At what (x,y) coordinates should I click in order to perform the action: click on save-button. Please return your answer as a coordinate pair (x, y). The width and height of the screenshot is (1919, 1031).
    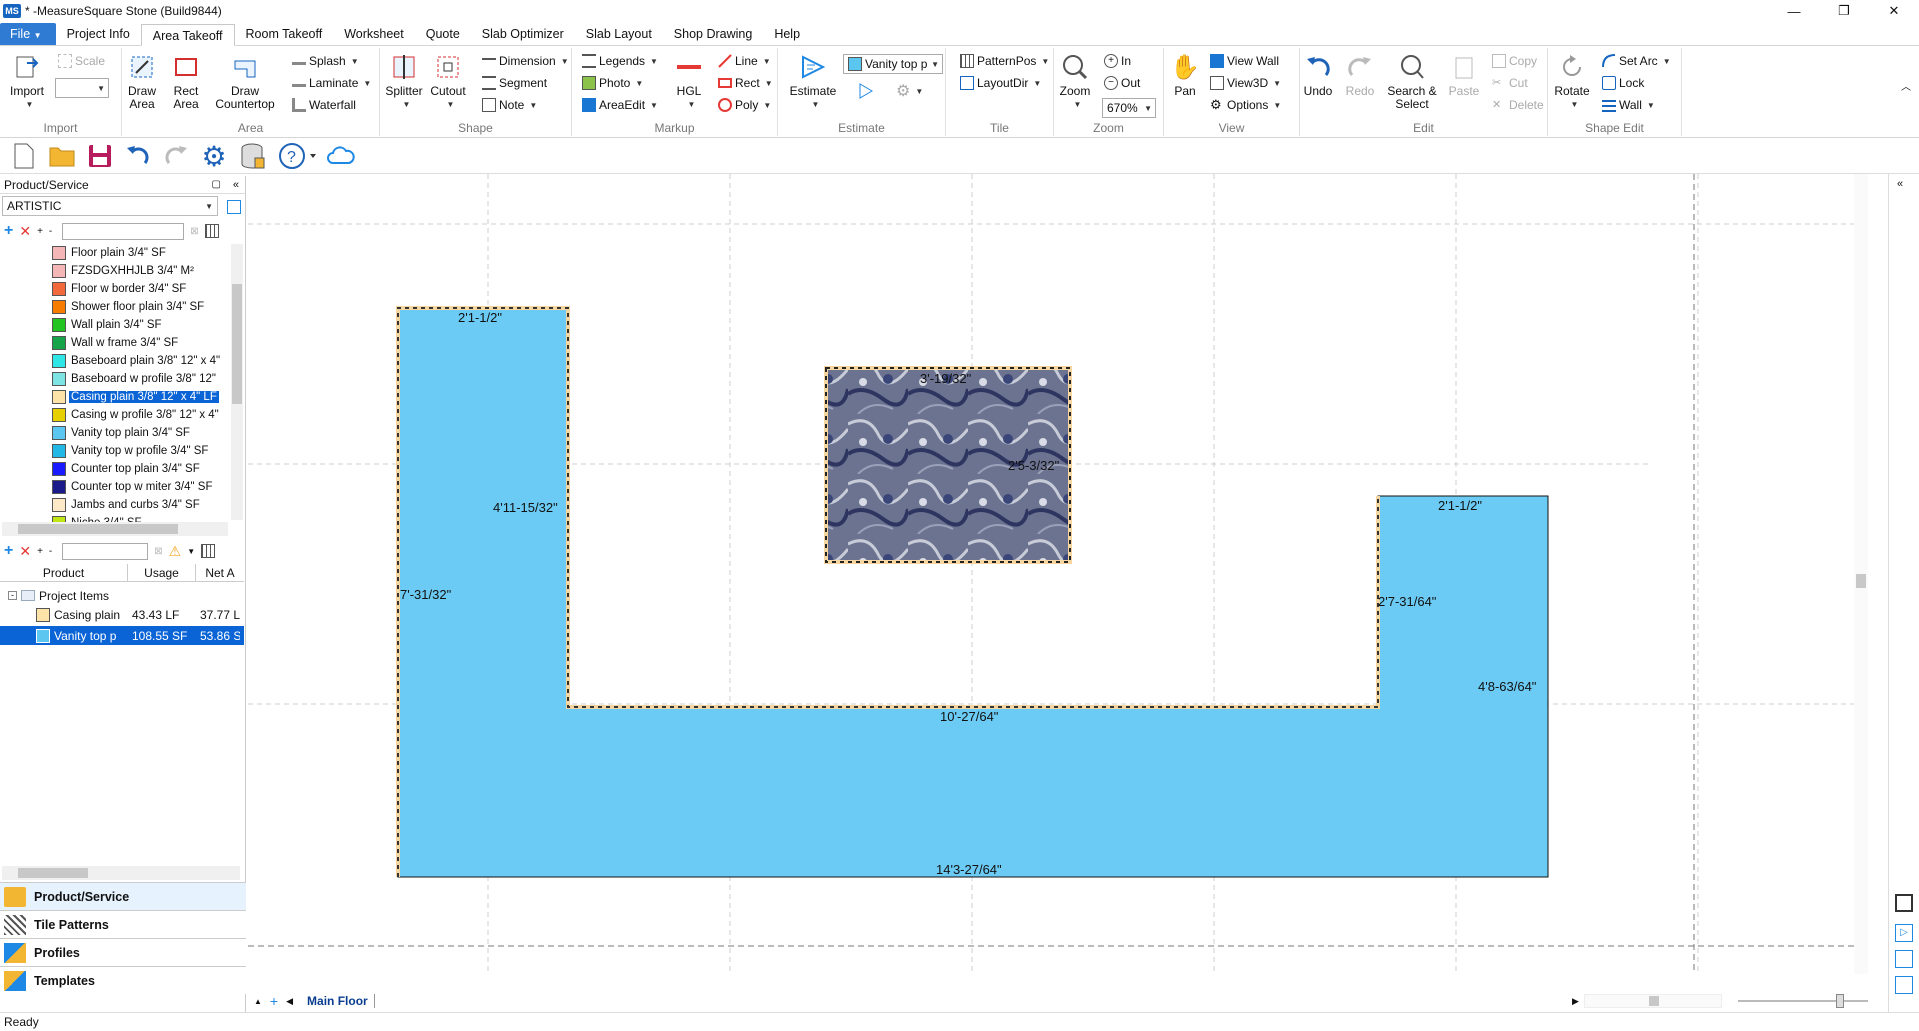
    Looking at the image, I should click on (100, 156).